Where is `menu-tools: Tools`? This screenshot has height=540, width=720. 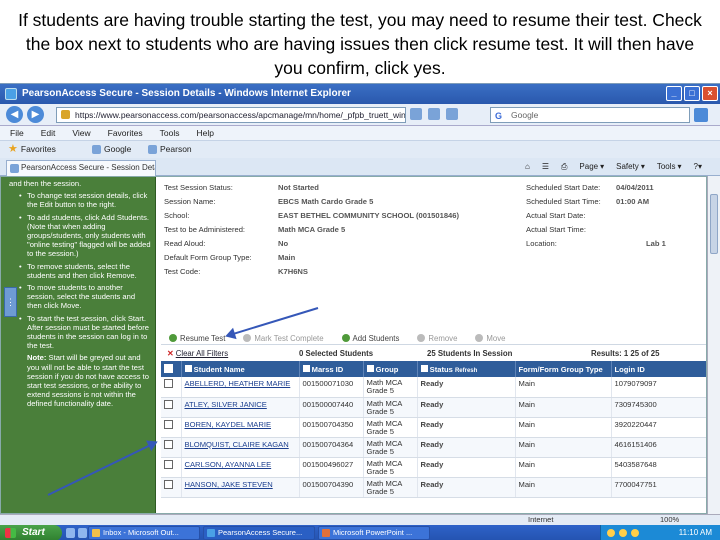 menu-tools: Tools is located at coordinates (170, 133).